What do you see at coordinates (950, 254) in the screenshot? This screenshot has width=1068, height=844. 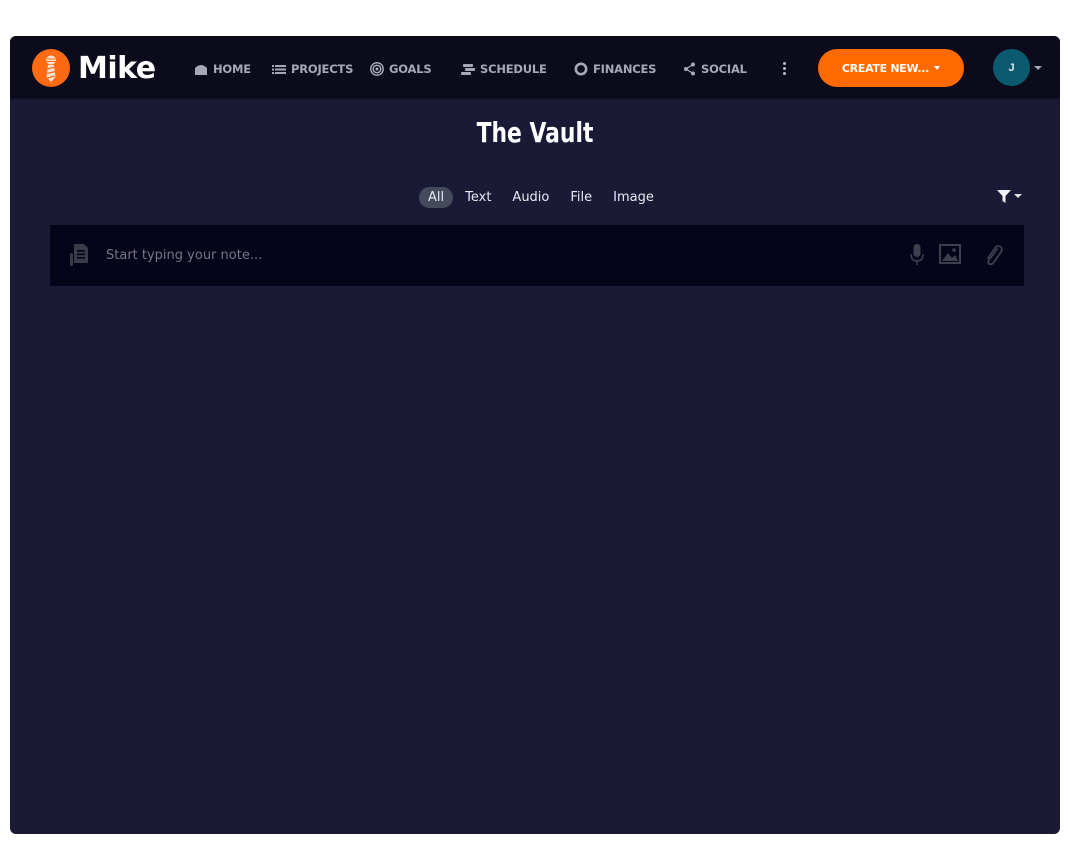 I see `image-icon` at bounding box center [950, 254].